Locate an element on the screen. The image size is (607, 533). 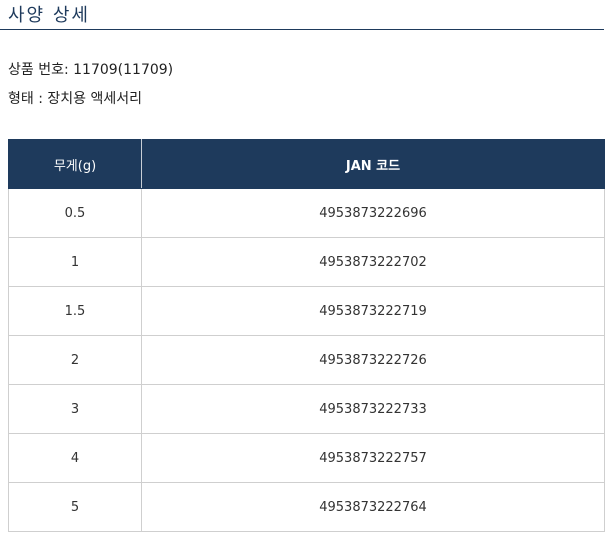
table-row: 5 4953873222764 is located at coordinates (306, 507).